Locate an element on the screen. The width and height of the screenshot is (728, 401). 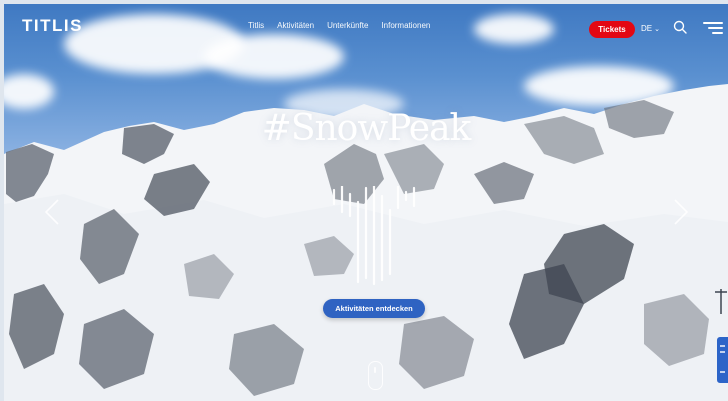
side-widget-tab is located at coordinates (722, 360).